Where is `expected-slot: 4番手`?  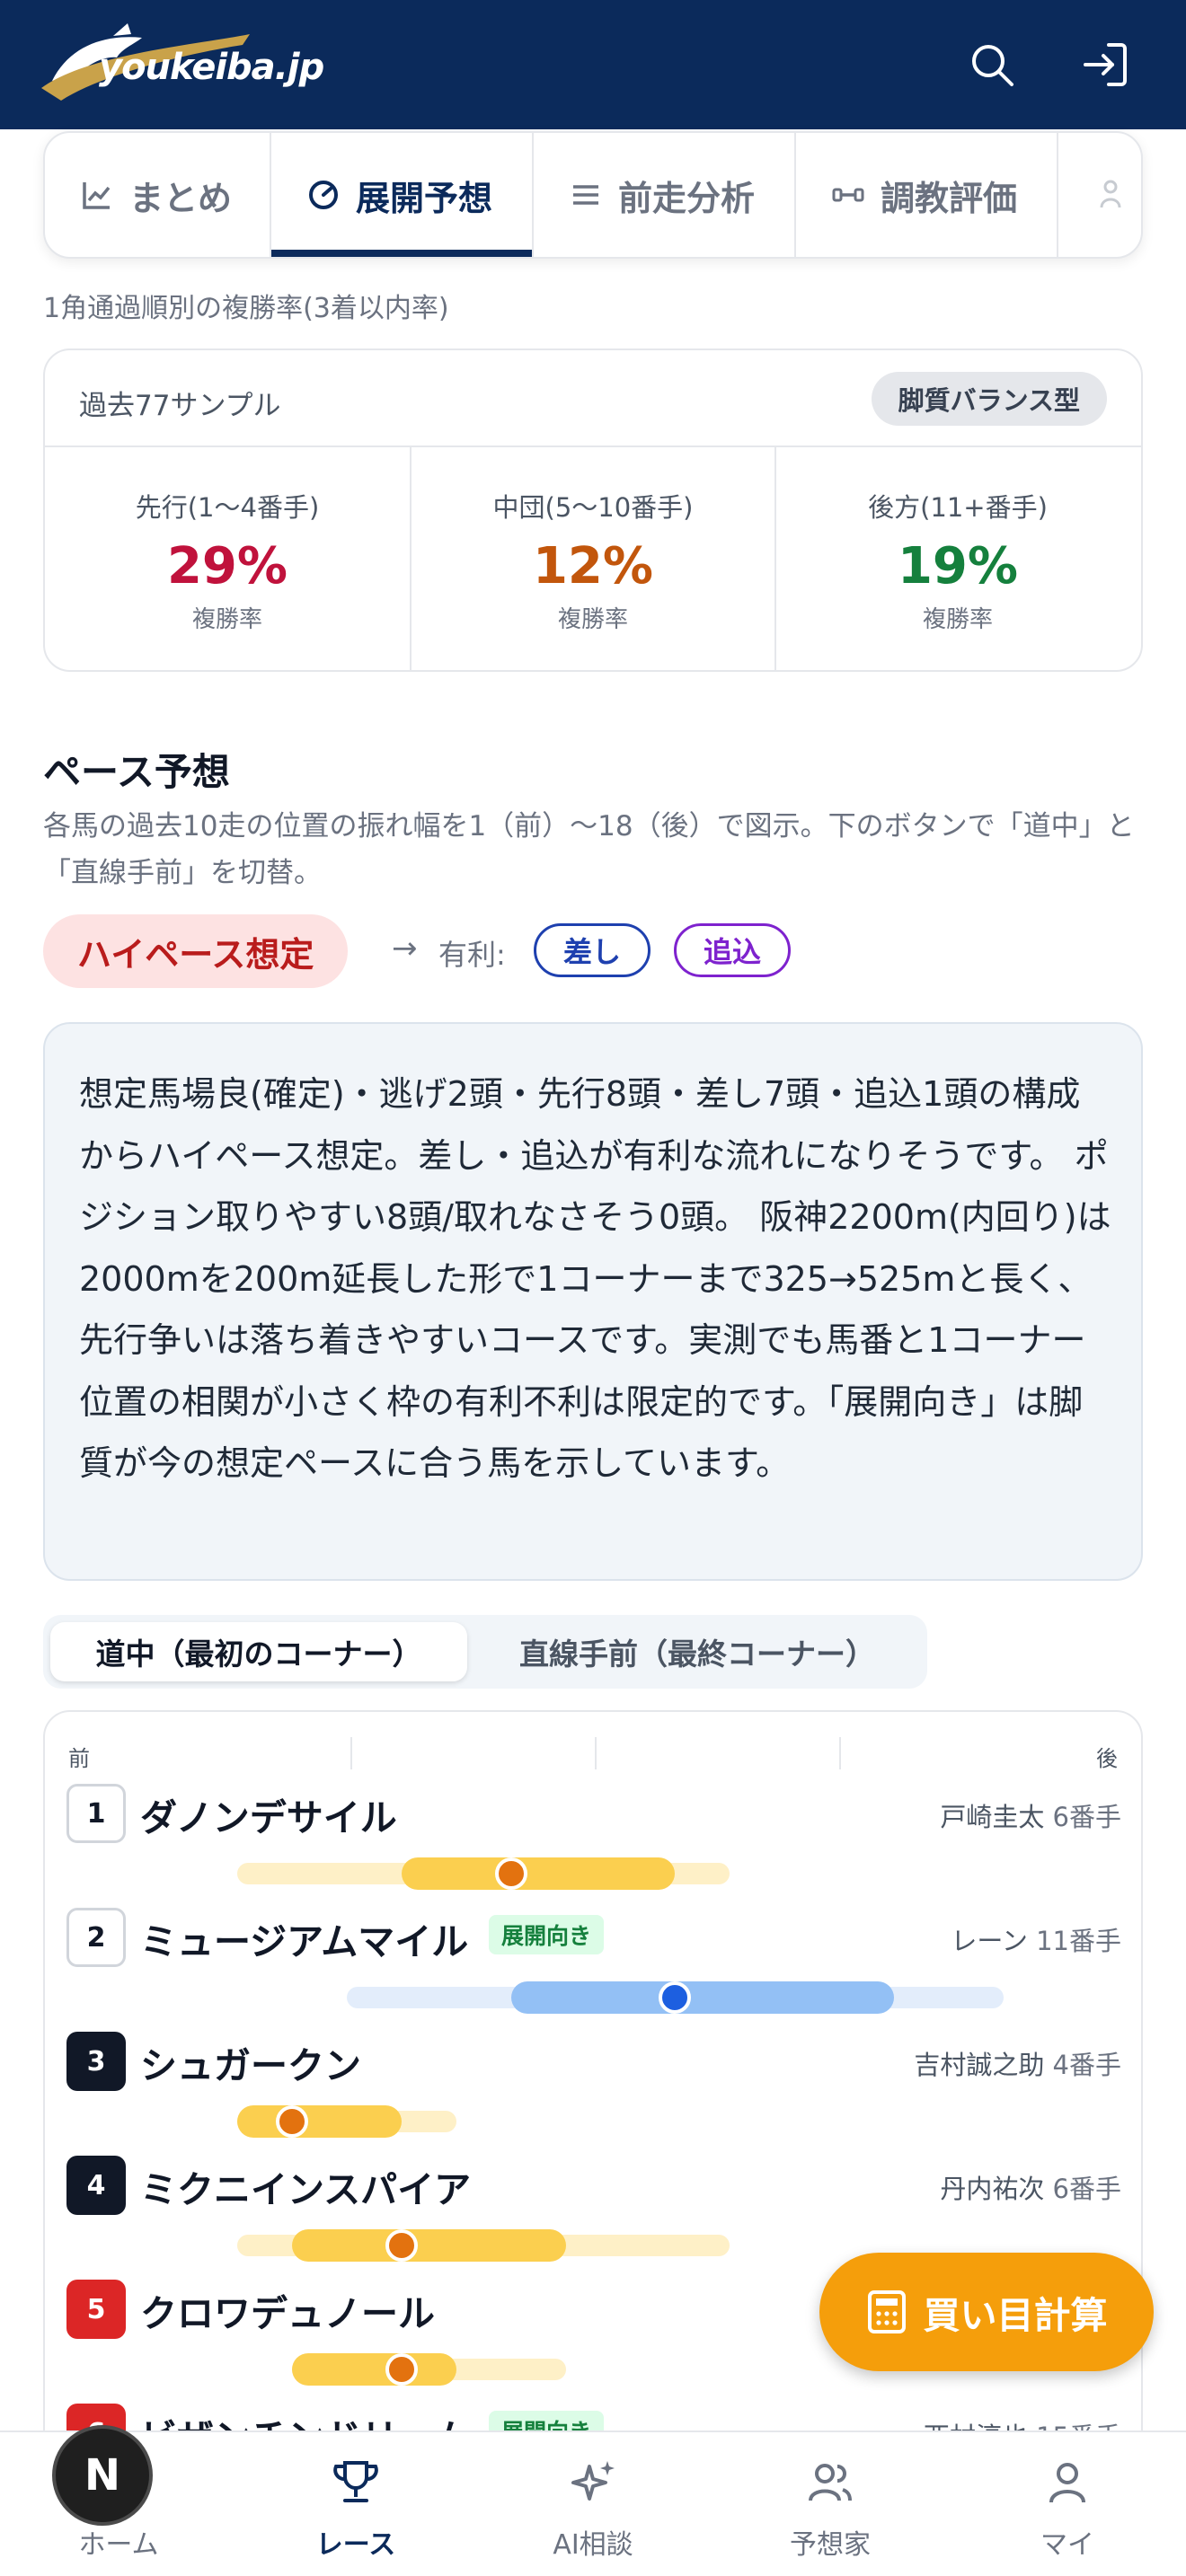 expected-slot: 4番手 is located at coordinates (1086, 2065).